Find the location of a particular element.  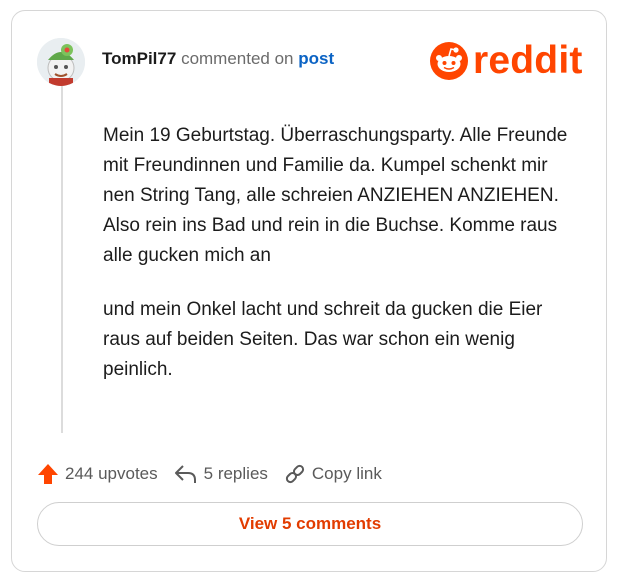

upvote-arrow-icon is located at coordinates (48, 474).